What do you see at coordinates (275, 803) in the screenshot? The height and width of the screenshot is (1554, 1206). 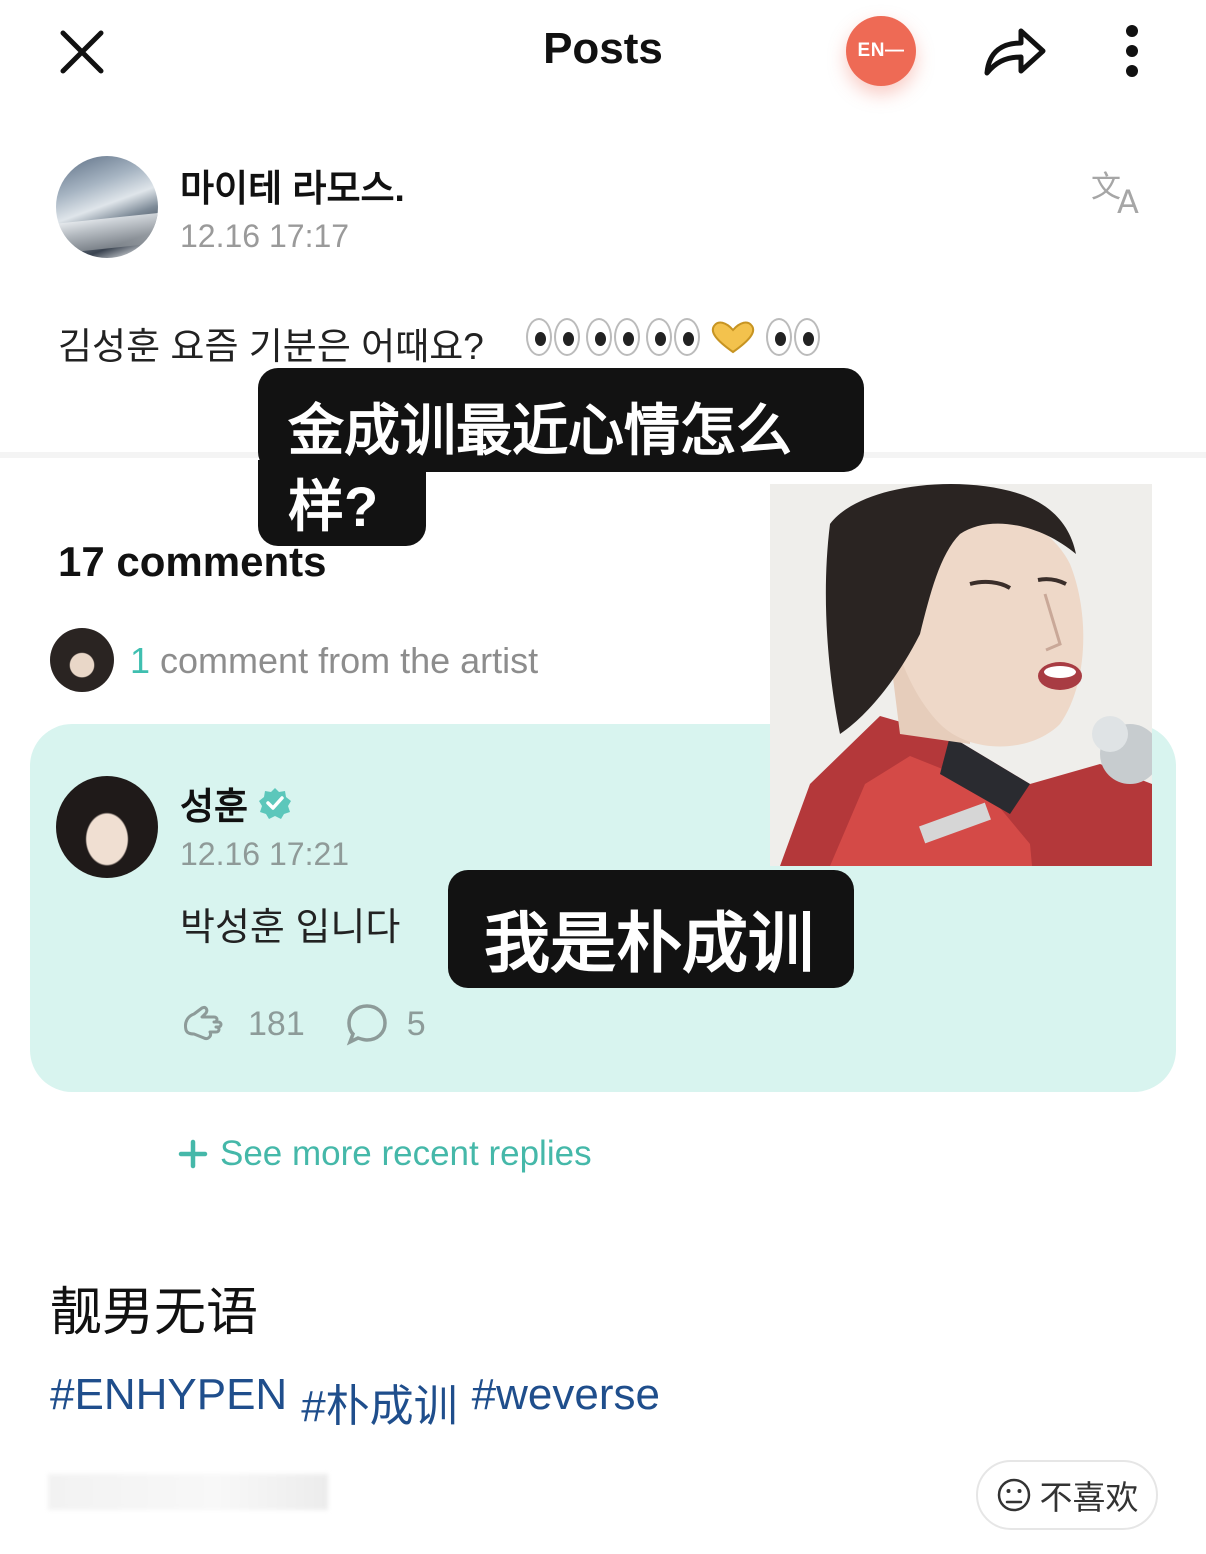 I see `verified-badge-icon` at bounding box center [275, 803].